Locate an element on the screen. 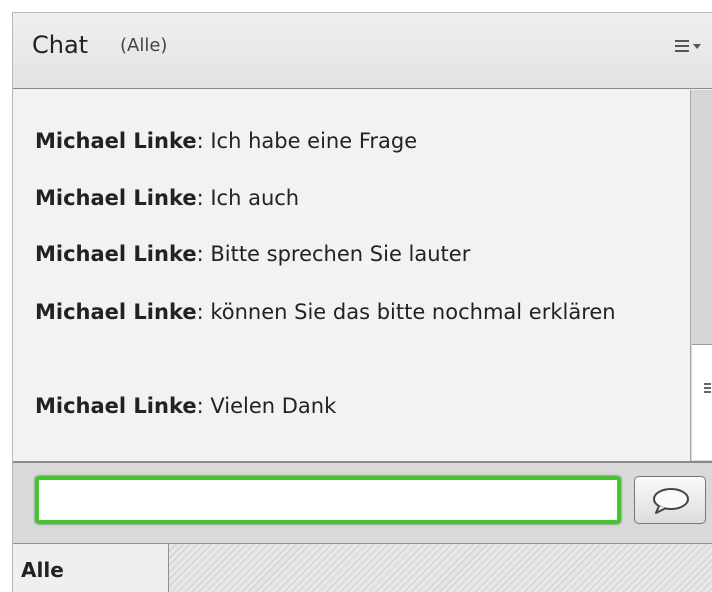 This screenshot has width=712, height=592. chat-message: Michael Linke: Vielen Dank is located at coordinates (186, 406).